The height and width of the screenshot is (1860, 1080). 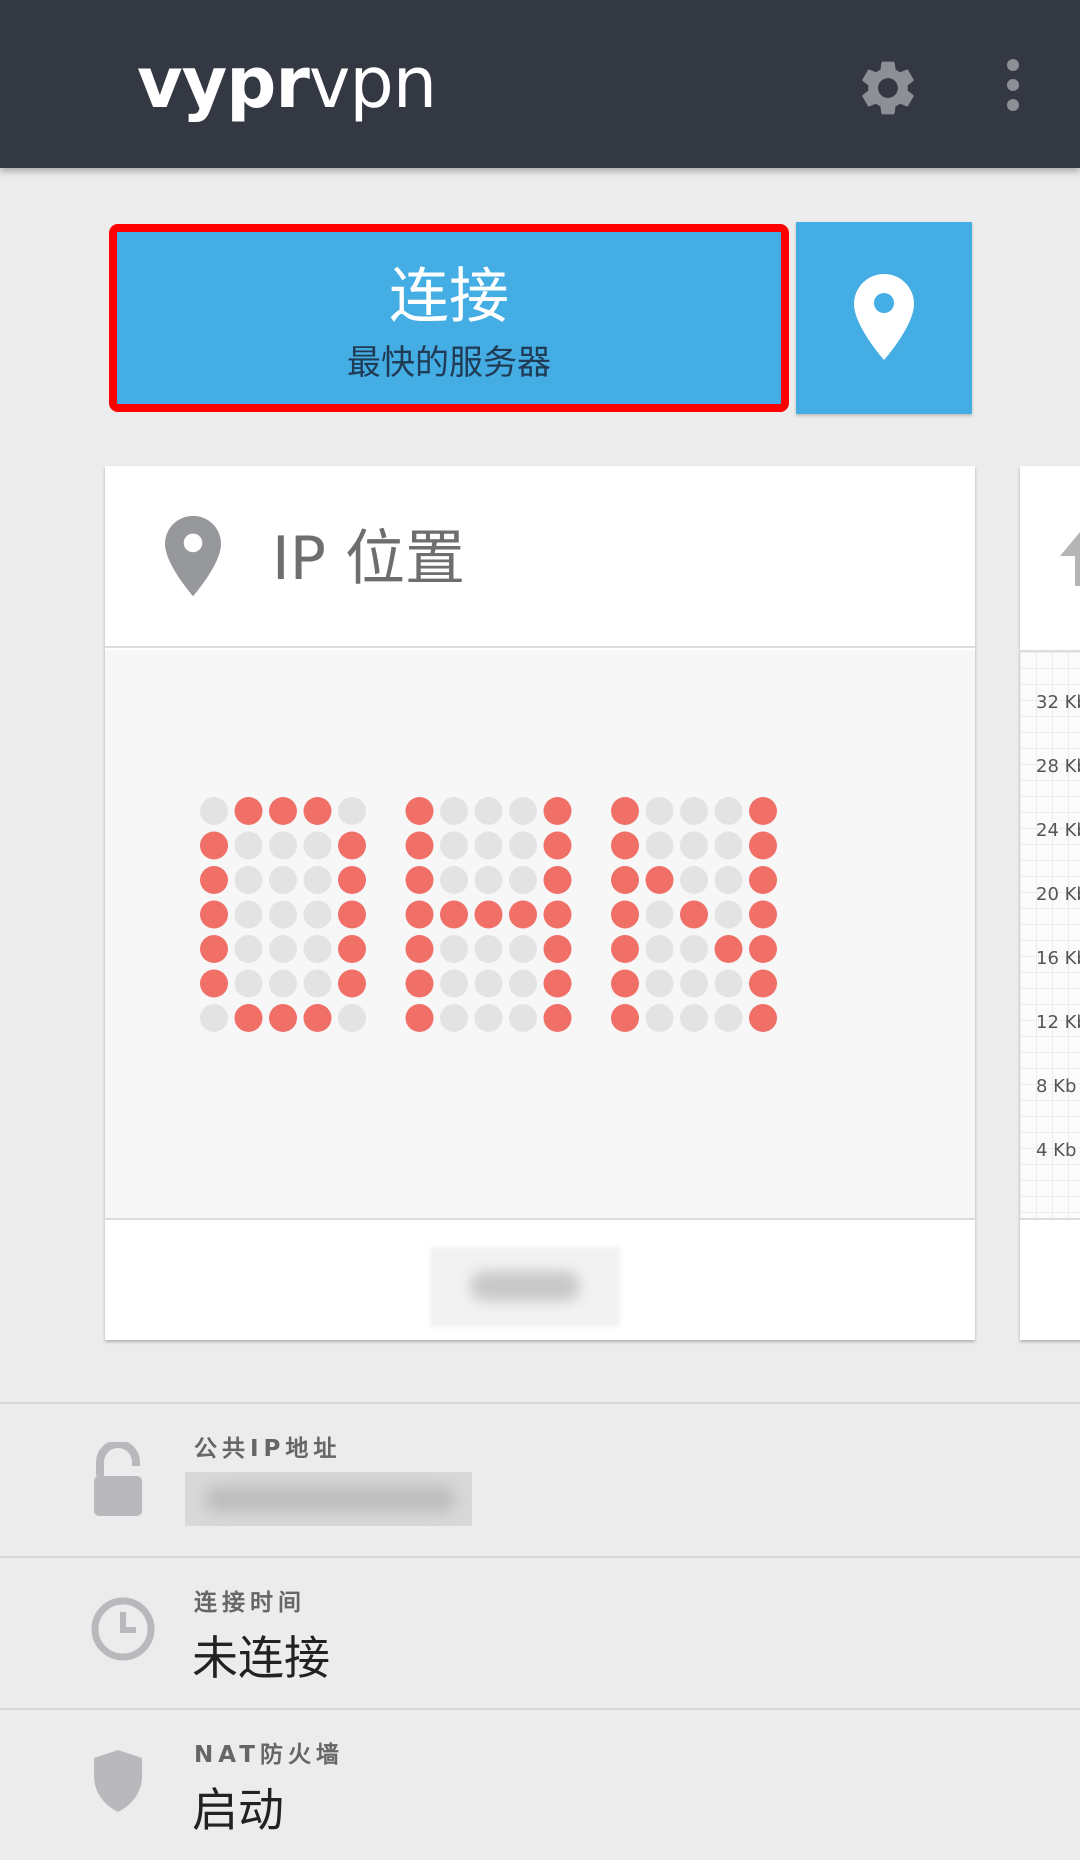 What do you see at coordinates (449, 363) in the screenshot?
I see `connect-server-subtitle: 最快的服务器` at bounding box center [449, 363].